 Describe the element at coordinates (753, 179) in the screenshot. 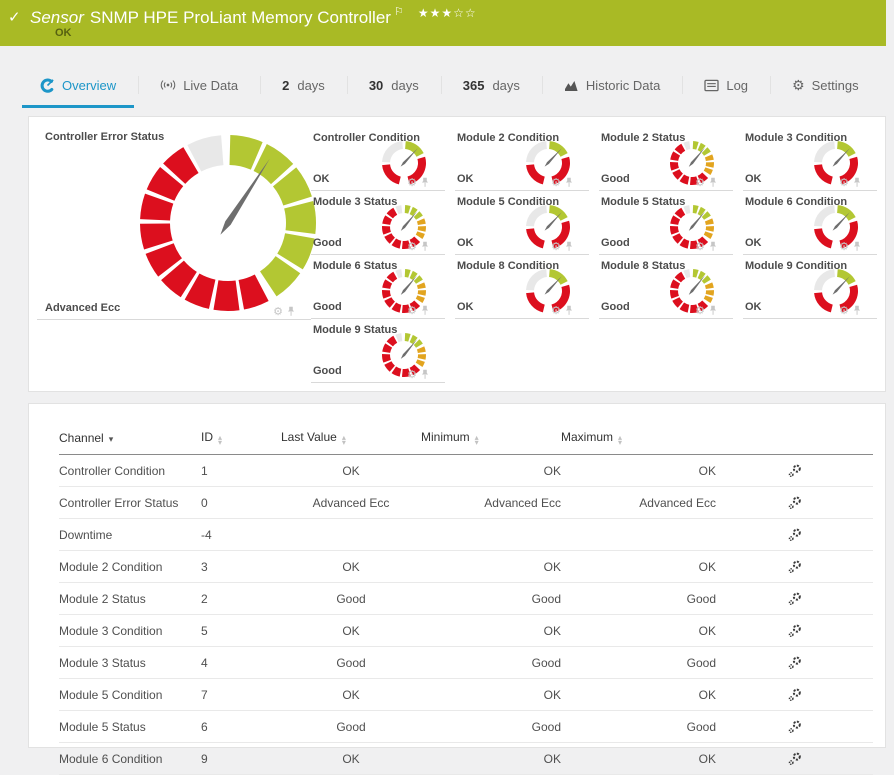

I see `gauge-value: OK` at that location.